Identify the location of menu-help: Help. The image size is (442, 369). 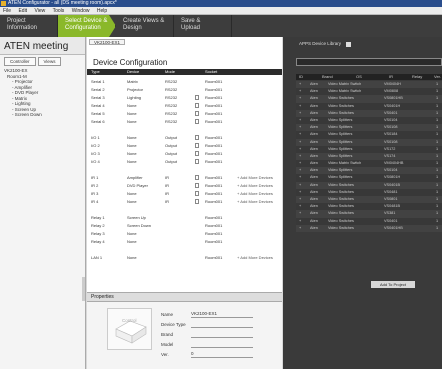
(102, 11).